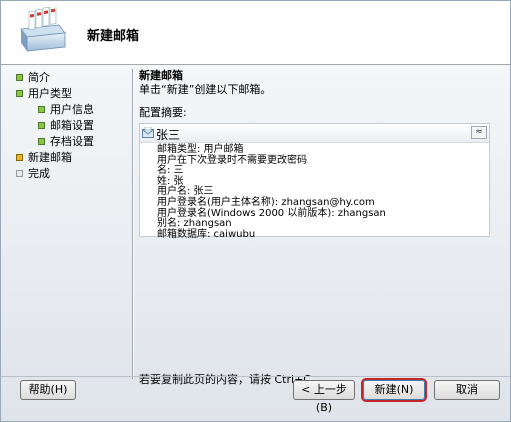 This screenshot has height=422, width=511. I want to click on step-archive-settings: 存档设置, so click(69, 142).